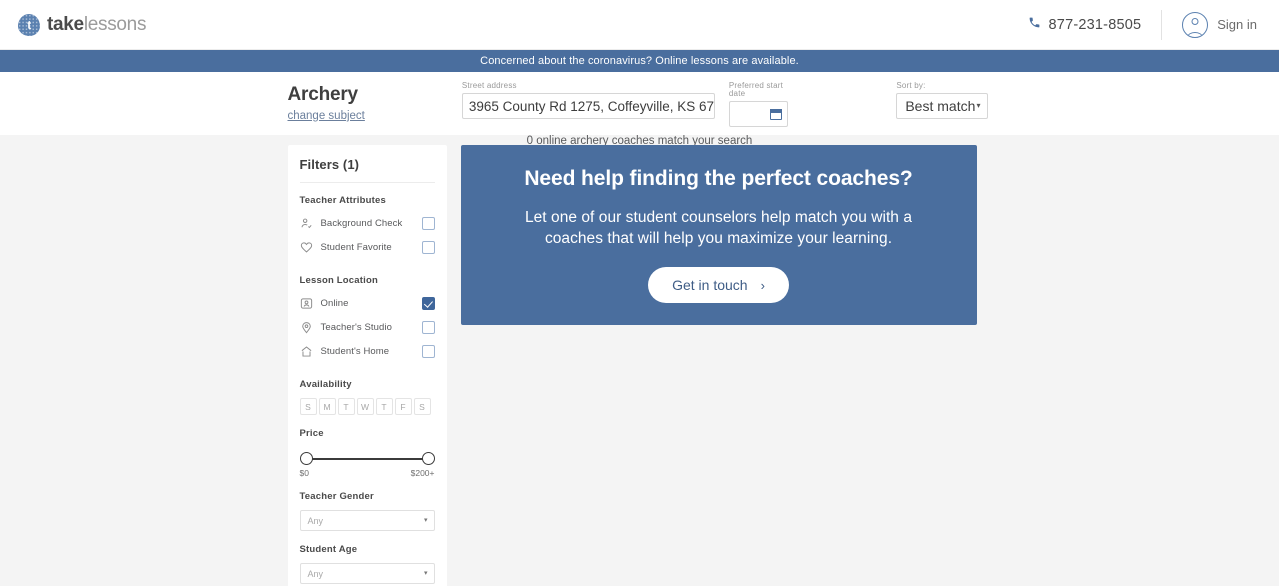  I want to click on get-in-touch-button: Get in touch ›, so click(718, 285).